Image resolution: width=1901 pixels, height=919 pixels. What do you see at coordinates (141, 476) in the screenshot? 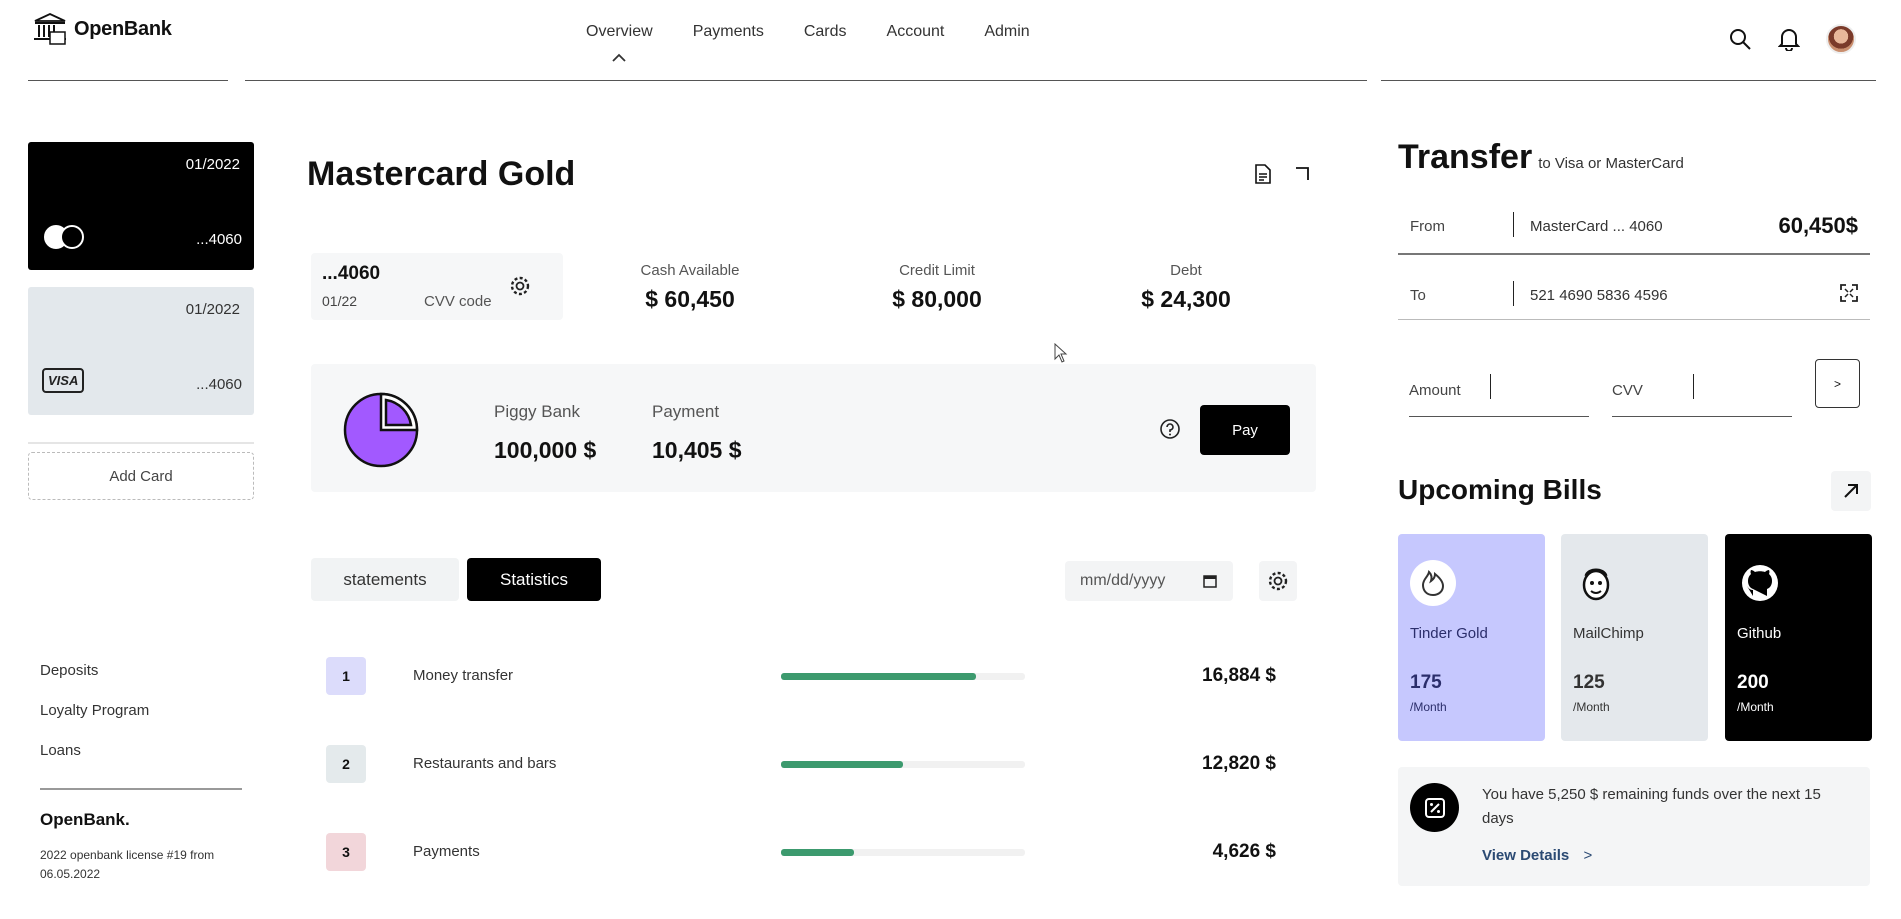
I see `add-card-button: Add Card` at bounding box center [141, 476].